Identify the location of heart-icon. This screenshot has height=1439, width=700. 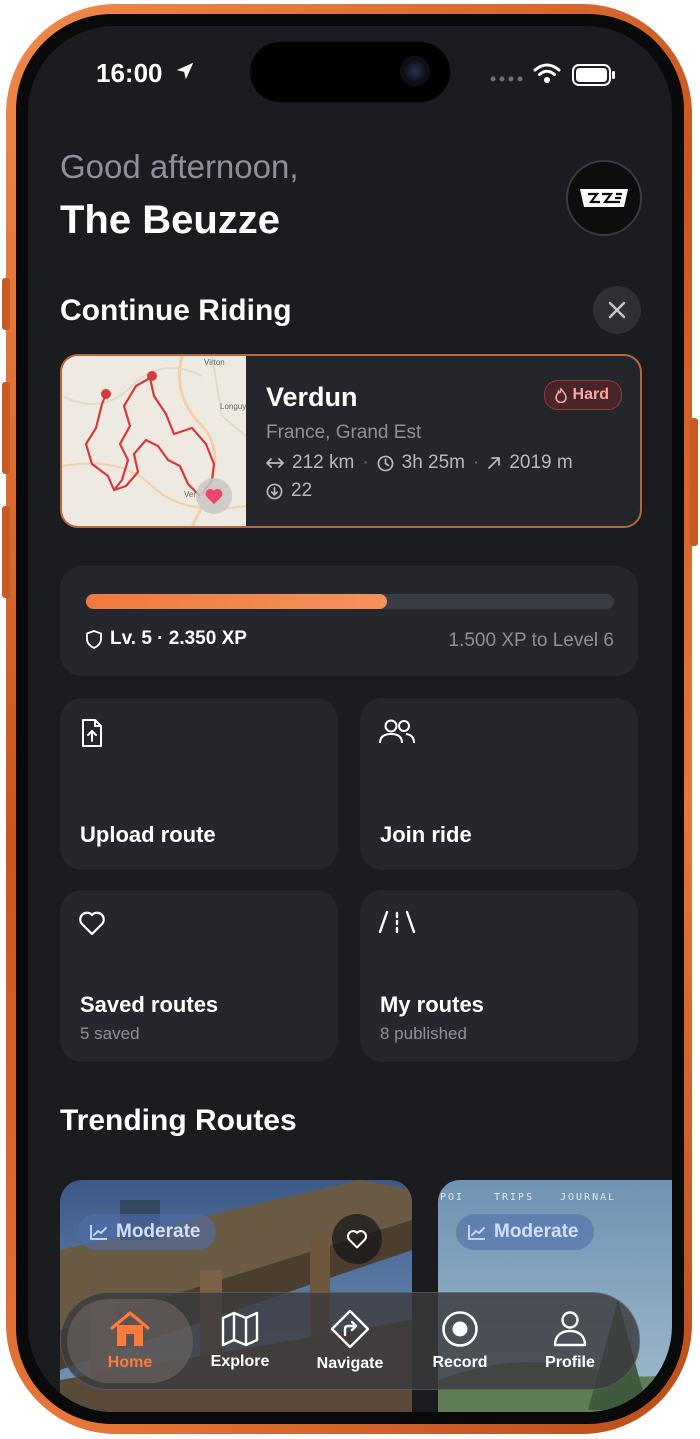
(214, 496).